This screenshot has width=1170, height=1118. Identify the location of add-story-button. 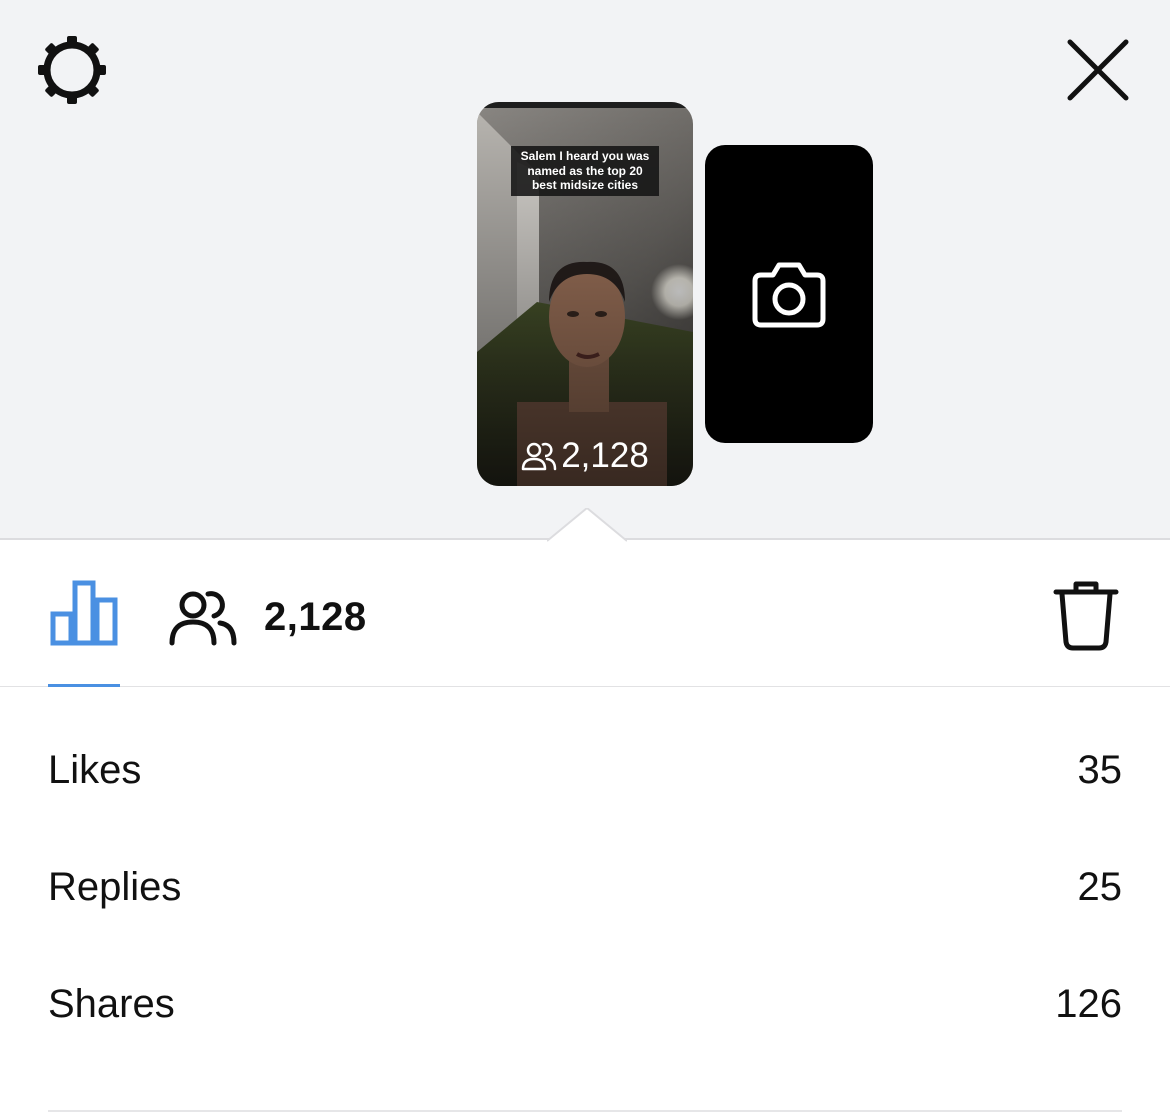
(789, 294).